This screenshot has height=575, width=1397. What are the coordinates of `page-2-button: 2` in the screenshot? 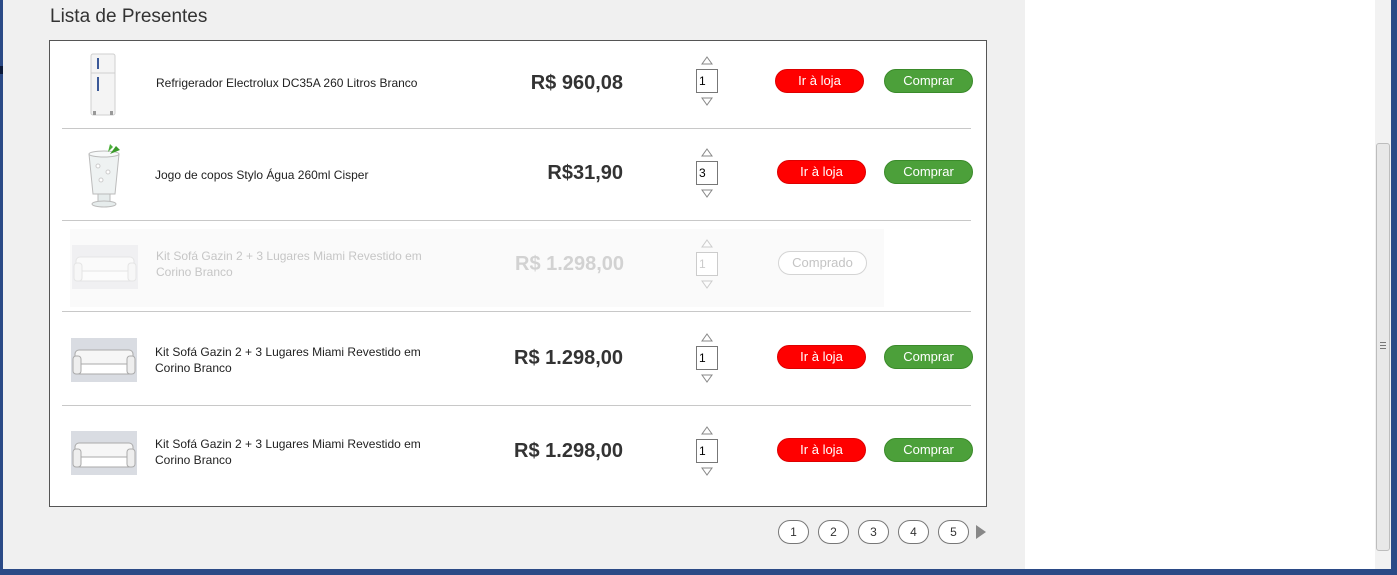 It's located at (833, 532).